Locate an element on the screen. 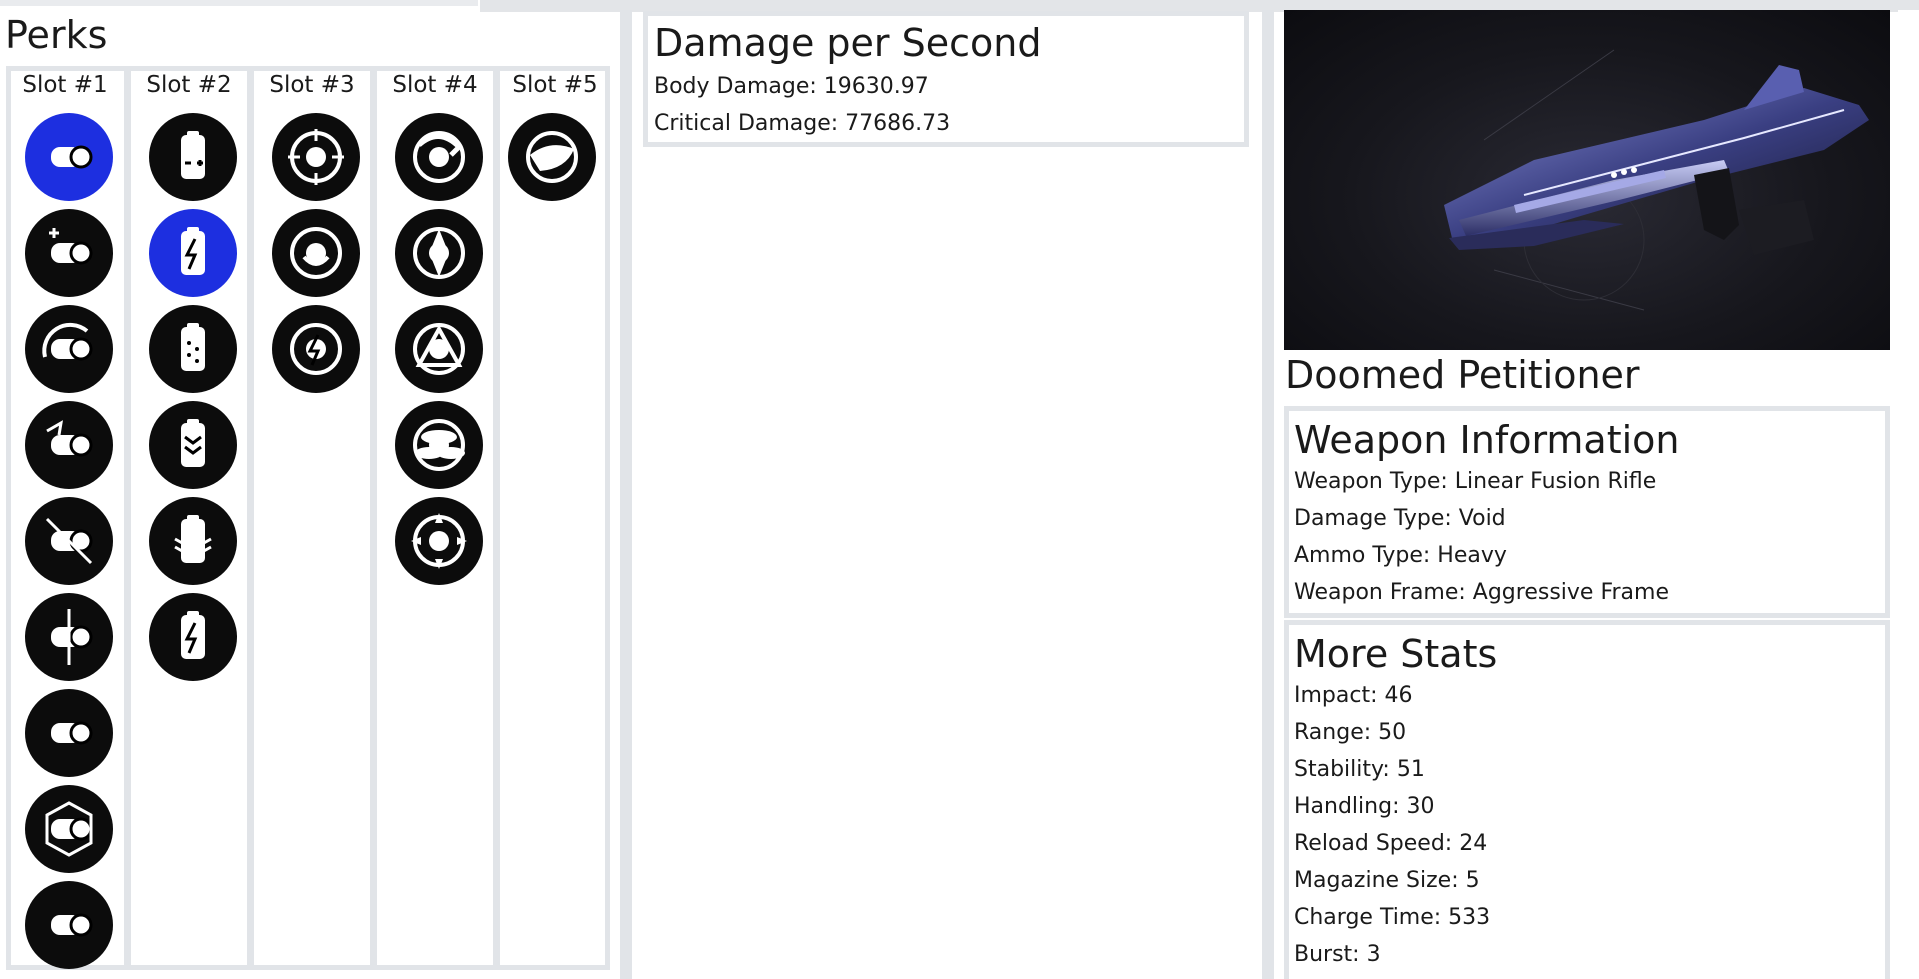 Image resolution: width=1919 pixels, height=979 pixels. target-burst-icon is located at coordinates (439, 541).